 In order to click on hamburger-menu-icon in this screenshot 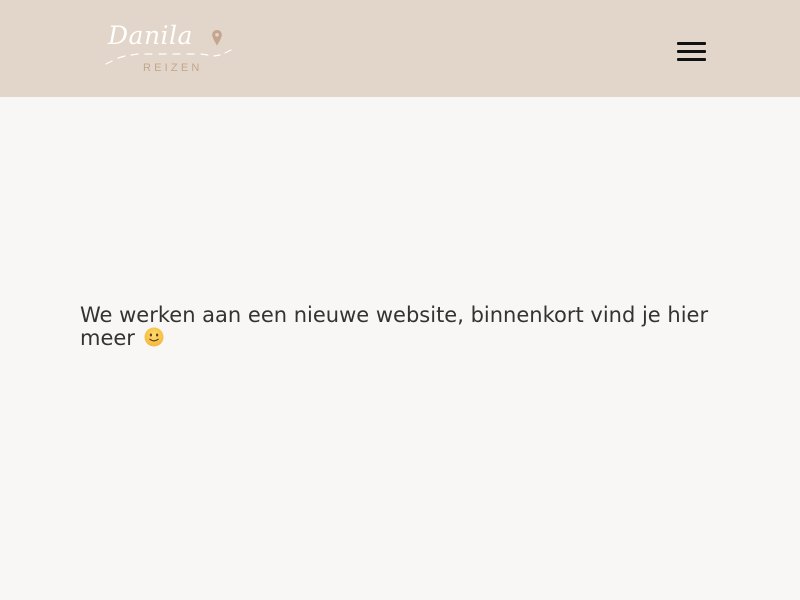, I will do `click(692, 53)`.